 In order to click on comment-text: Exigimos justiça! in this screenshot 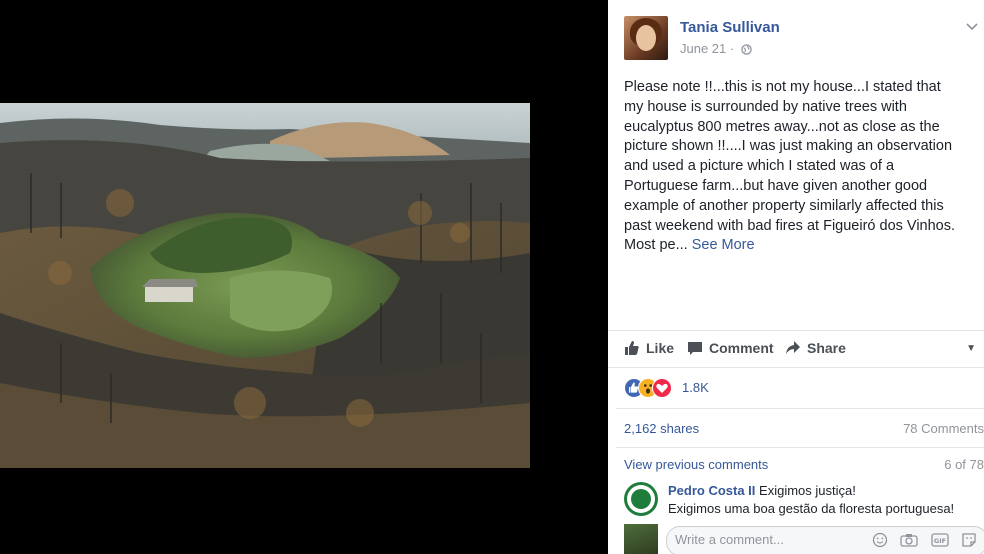, I will do `click(807, 490)`.